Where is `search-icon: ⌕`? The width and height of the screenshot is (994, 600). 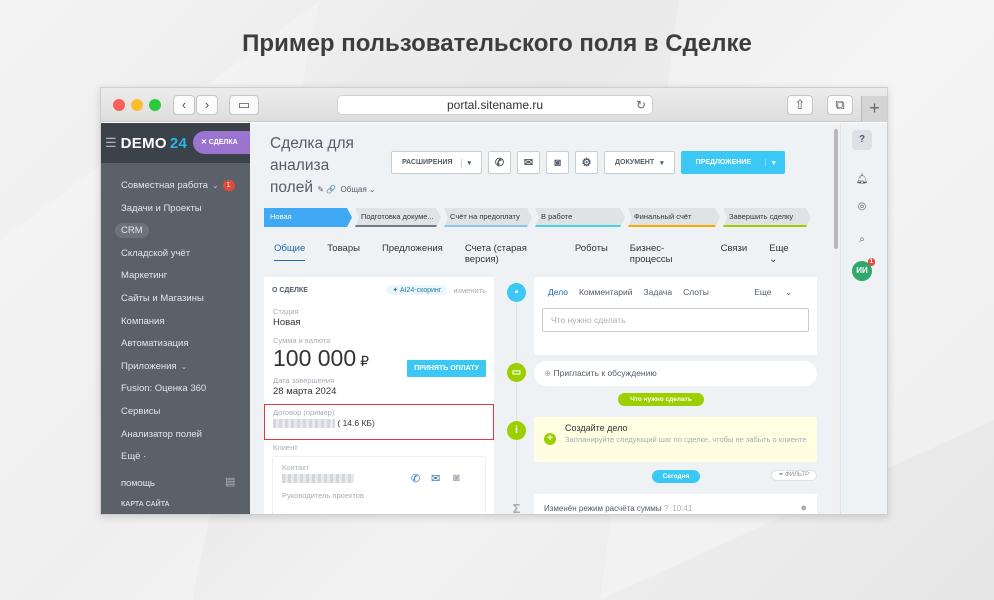 search-icon: ⌕ is located at coordinates (862, 240).